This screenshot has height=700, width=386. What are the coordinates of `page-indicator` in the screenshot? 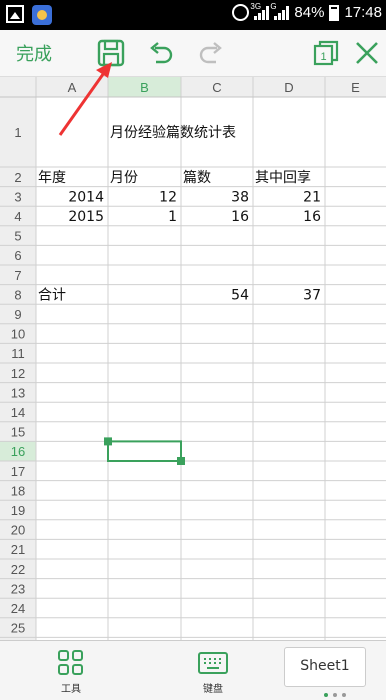 It's located at (335, 695).